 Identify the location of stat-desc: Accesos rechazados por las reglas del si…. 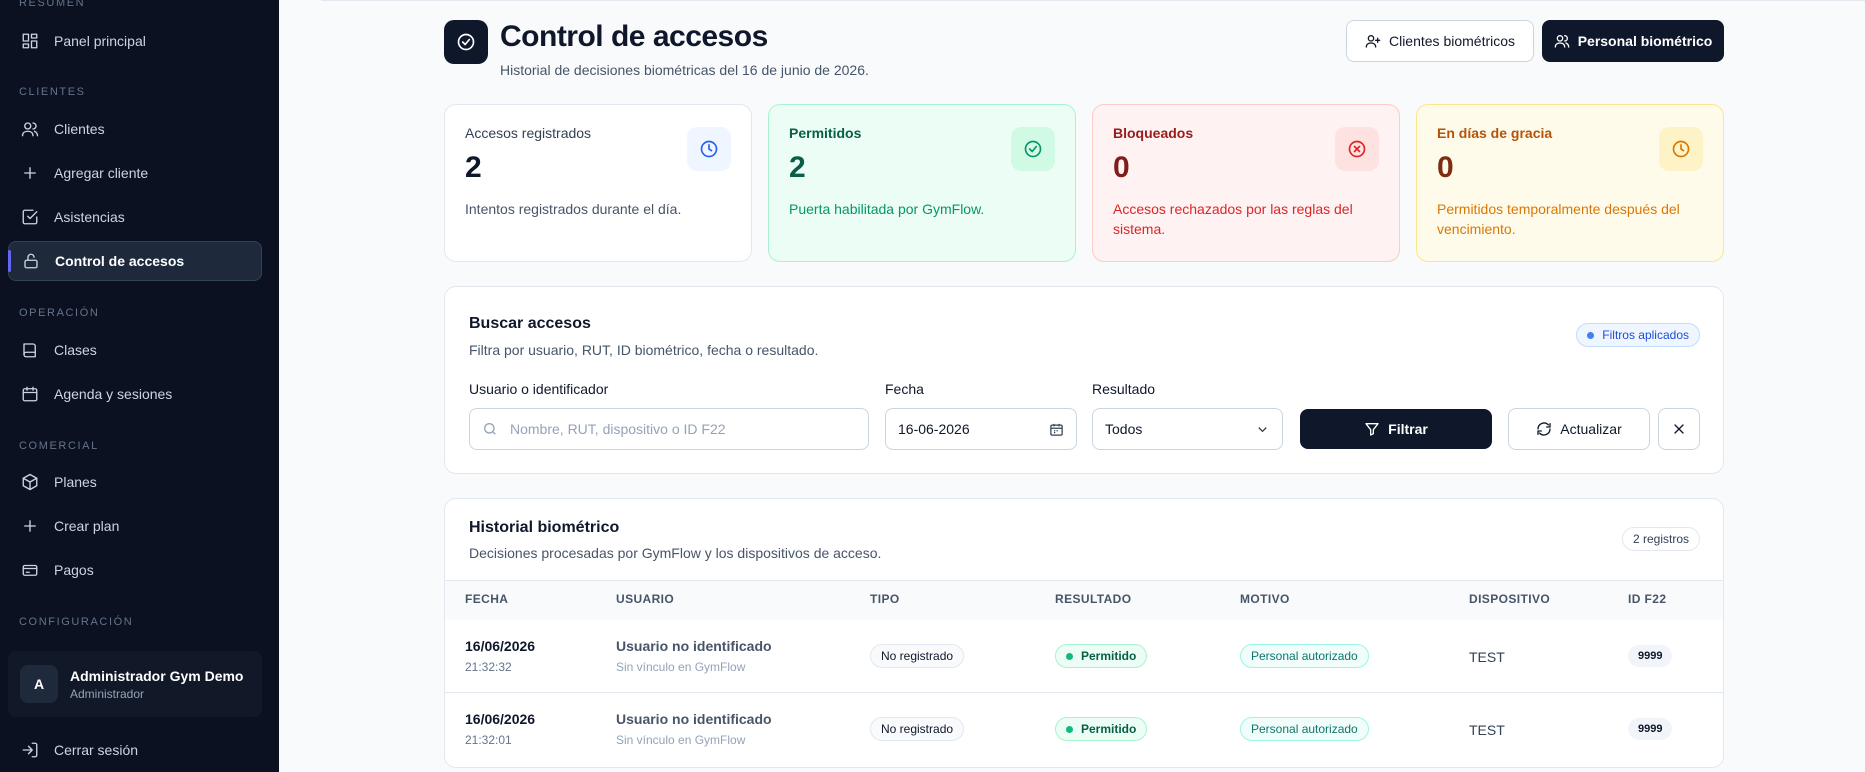
(1233, 219).